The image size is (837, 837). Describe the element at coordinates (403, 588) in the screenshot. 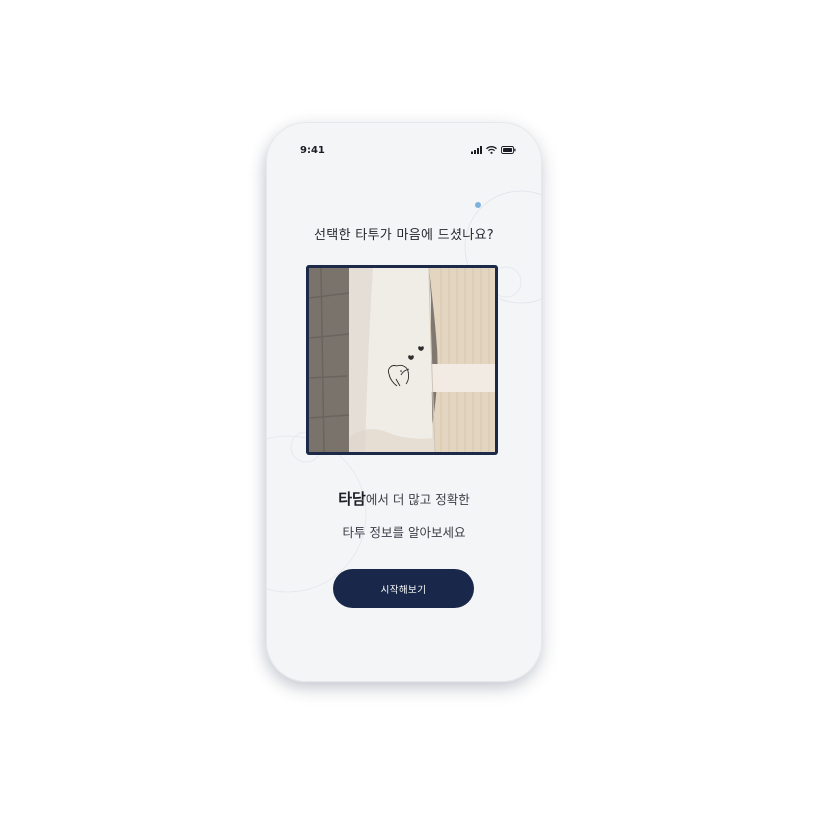

I see `start-button: 시작해보기` at that location.